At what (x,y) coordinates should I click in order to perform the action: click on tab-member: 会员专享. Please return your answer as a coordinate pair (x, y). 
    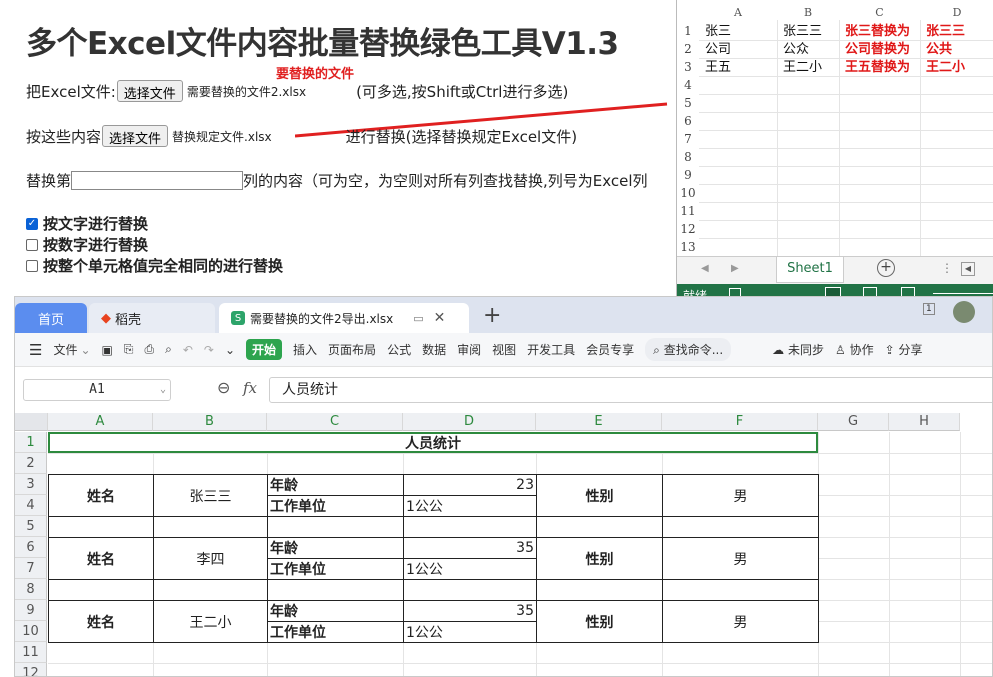
    Looking at the image, I should click on (610, 349).